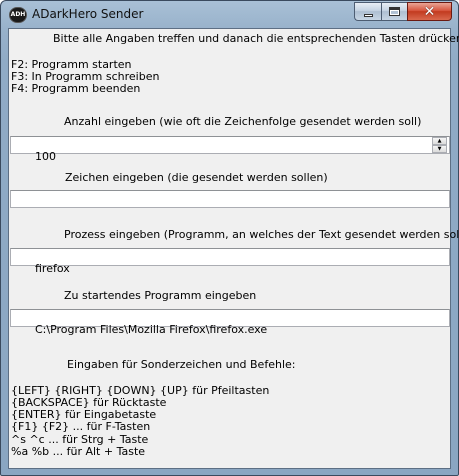 This screenshot has height=476, width=459. What do you see at coordinates (230, 261) in the screenshot?
I see `process-input: firefox` at bounding box center [230, 261].